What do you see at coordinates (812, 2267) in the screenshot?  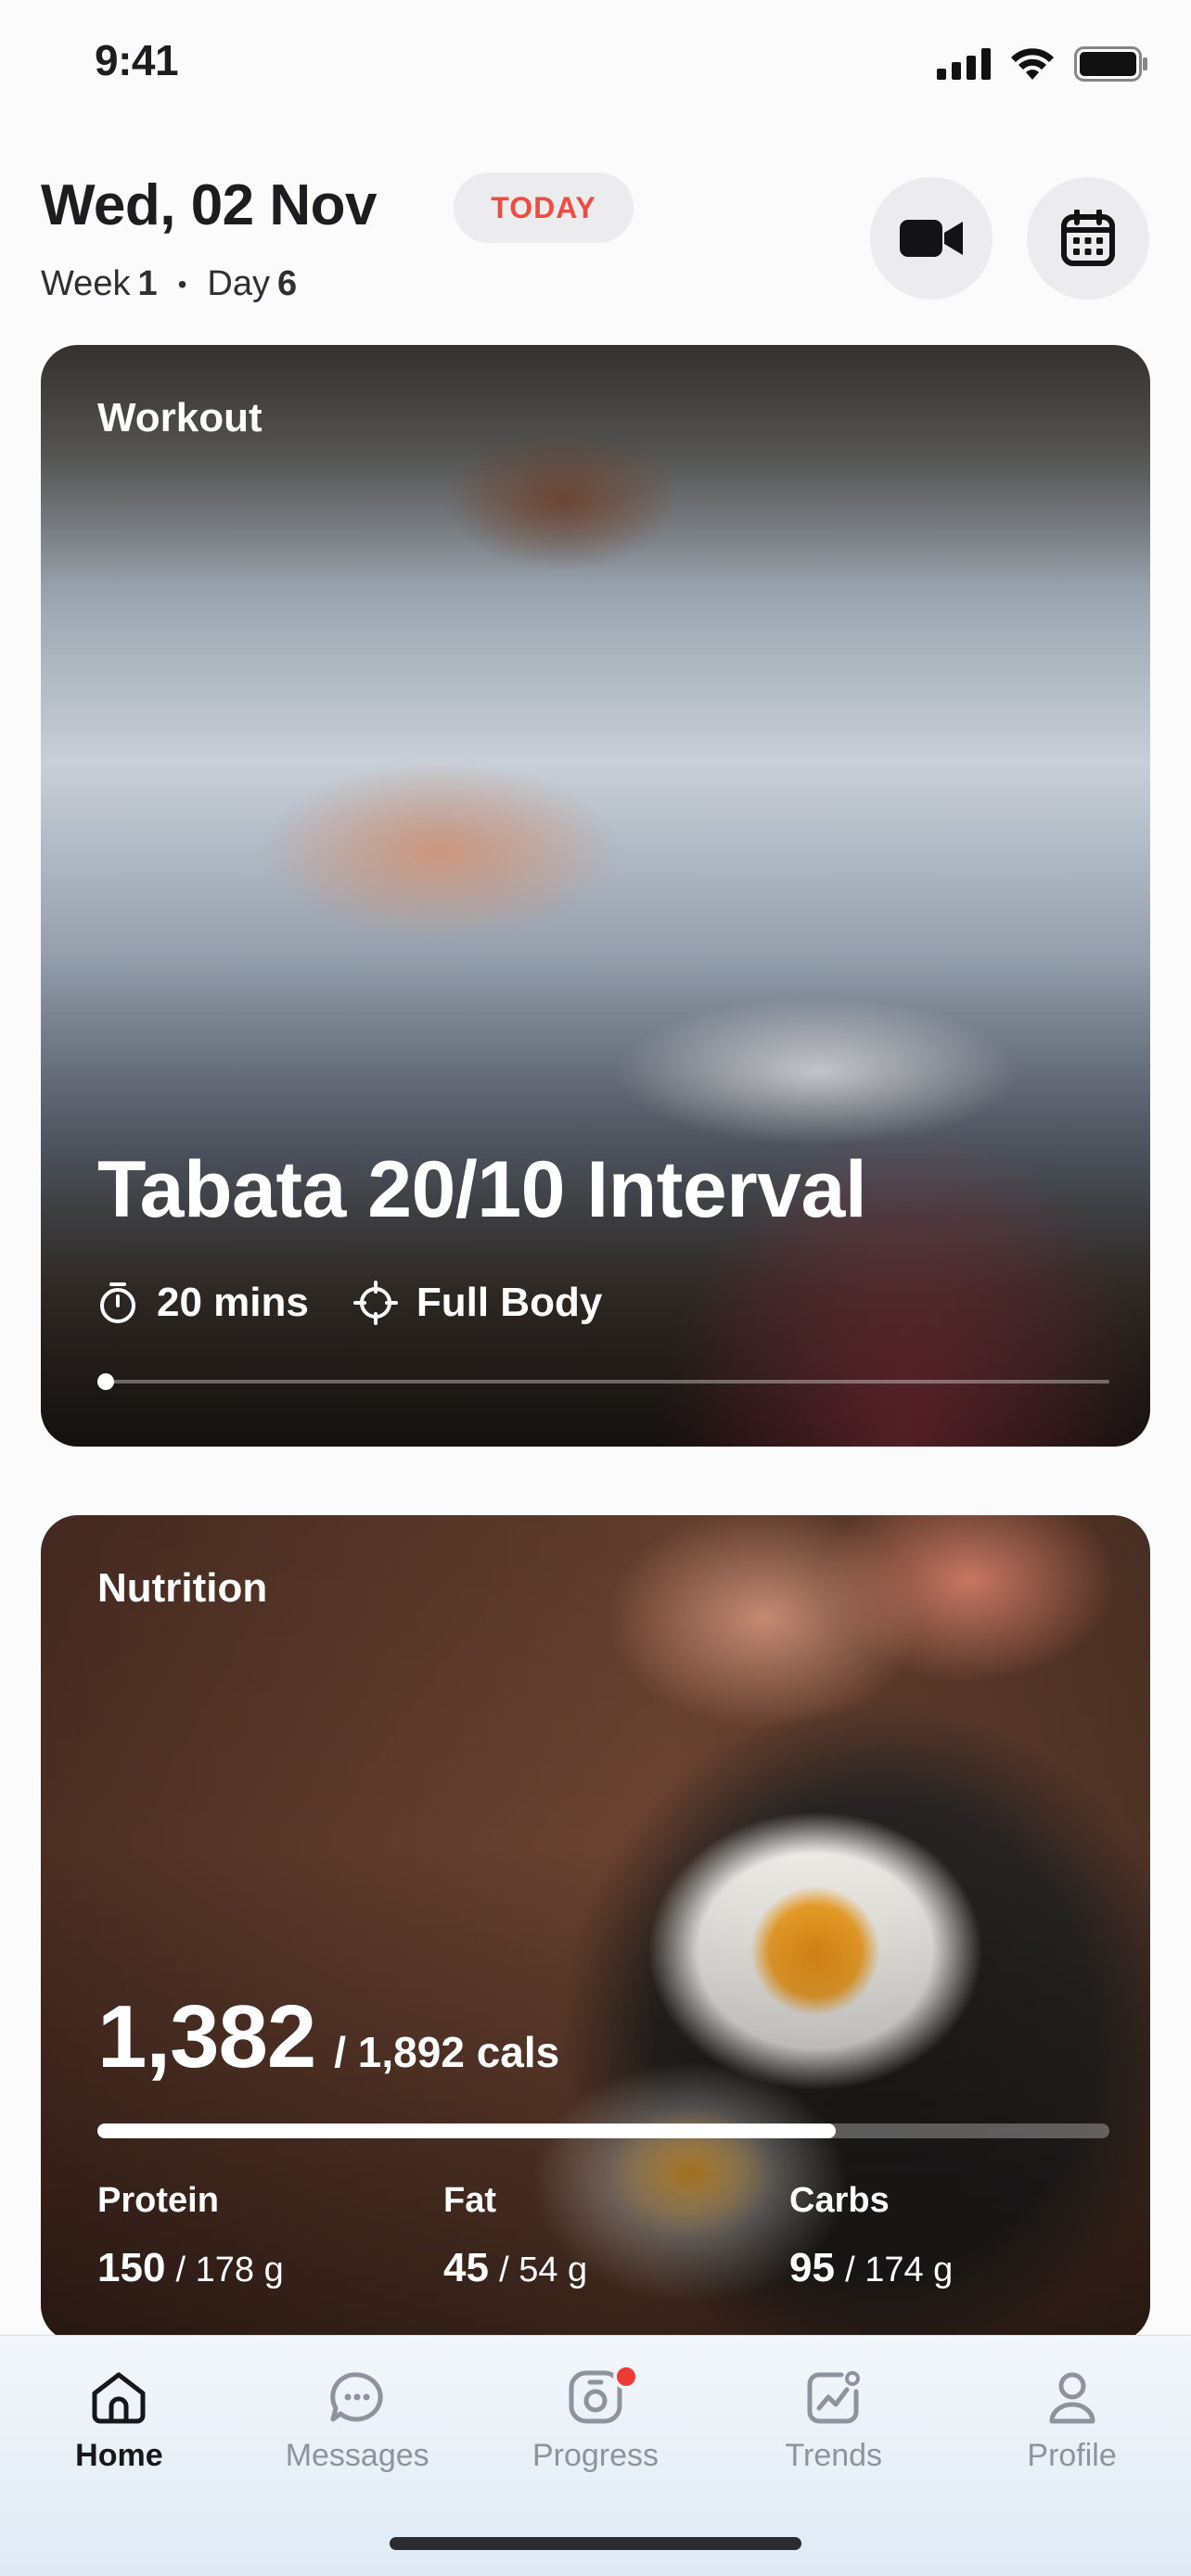 I see `macro-amount: 95` at bounding box center [812, 2267].